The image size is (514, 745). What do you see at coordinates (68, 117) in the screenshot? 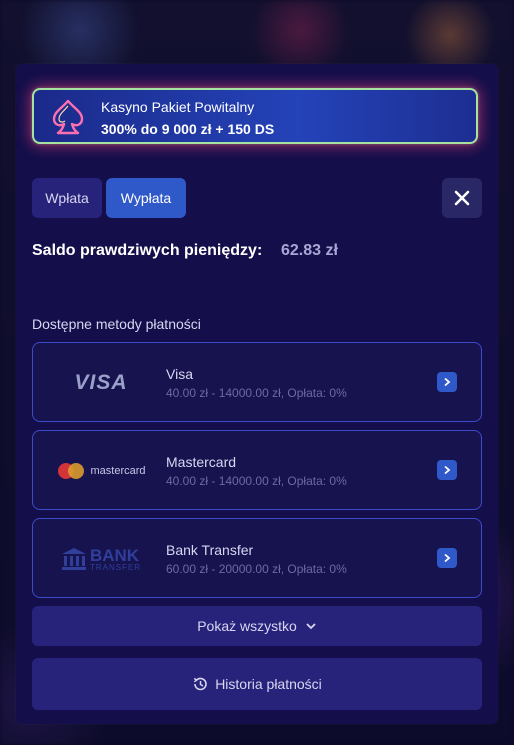
I see `spade-icon` at bounding box center [68, 117].